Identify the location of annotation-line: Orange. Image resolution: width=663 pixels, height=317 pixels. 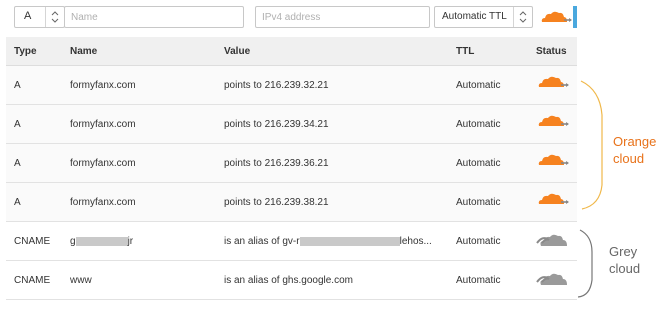
(635, 141).